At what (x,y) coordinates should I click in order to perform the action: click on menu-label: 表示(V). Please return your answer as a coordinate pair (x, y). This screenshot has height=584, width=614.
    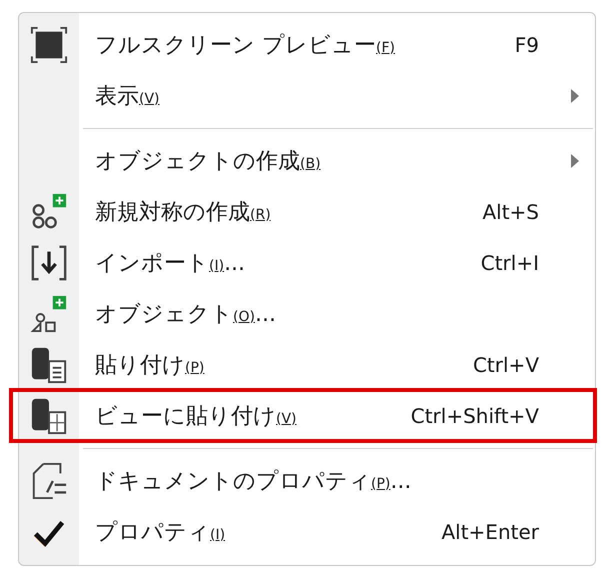
    Looking at the image, I should click on (127, 96).